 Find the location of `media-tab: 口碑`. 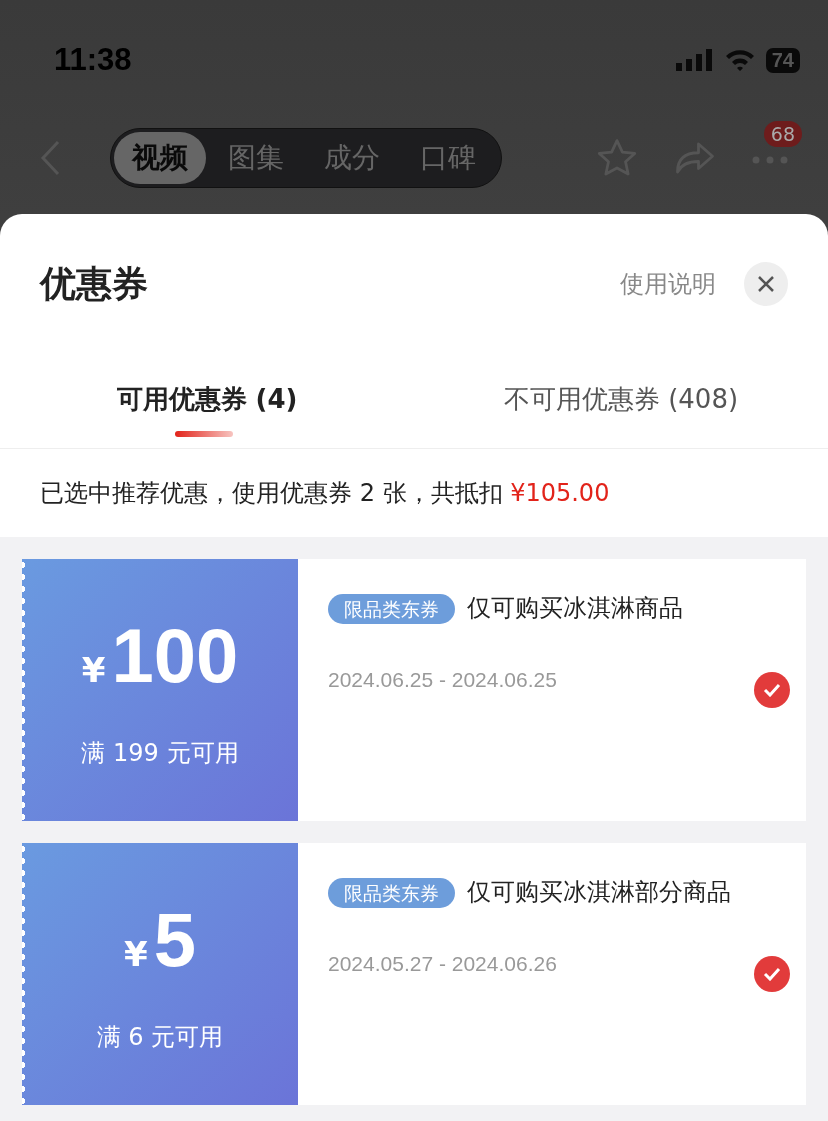

media-tab: 口碑 is located at coordinates (448, 158).